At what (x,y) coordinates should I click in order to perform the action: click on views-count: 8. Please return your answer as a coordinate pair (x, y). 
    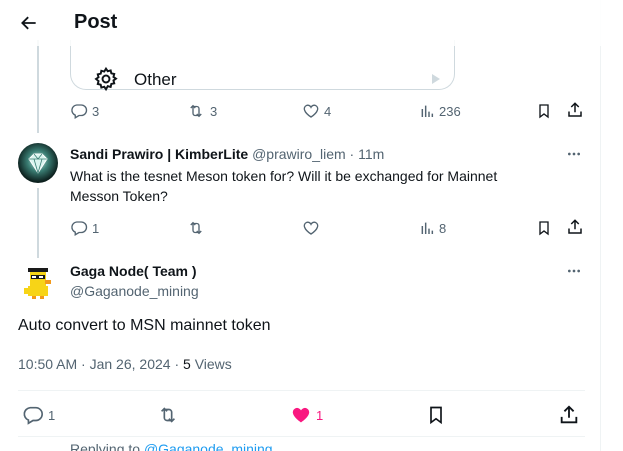
    Looking at the image, I should click on (443, 228).